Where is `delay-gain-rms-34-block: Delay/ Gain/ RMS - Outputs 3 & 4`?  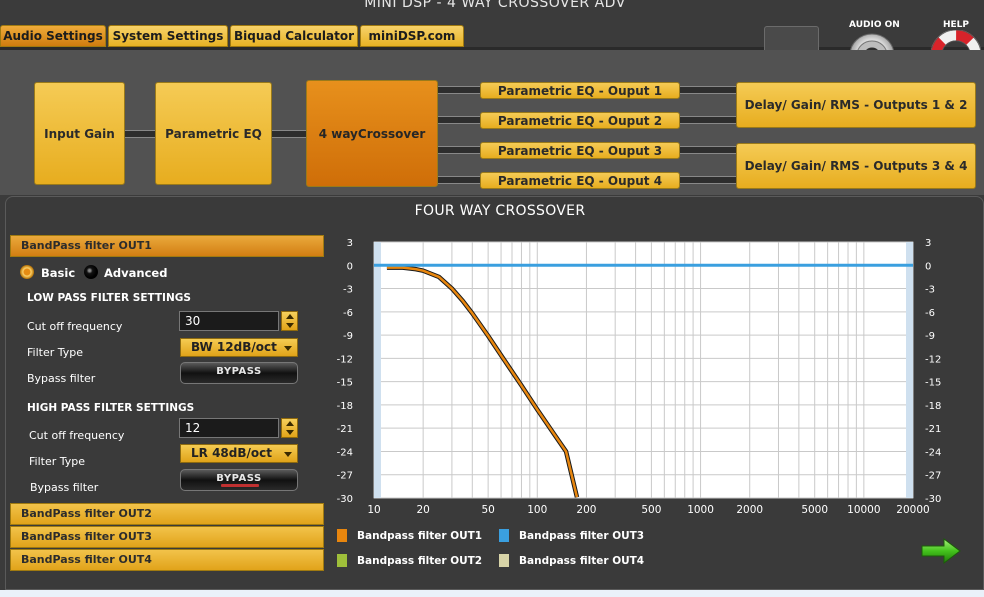
delay-gain-rms-34-block: Delay/ Gain/ RMS - Outputs 3 & 4 is located at coordinates (856, 166).